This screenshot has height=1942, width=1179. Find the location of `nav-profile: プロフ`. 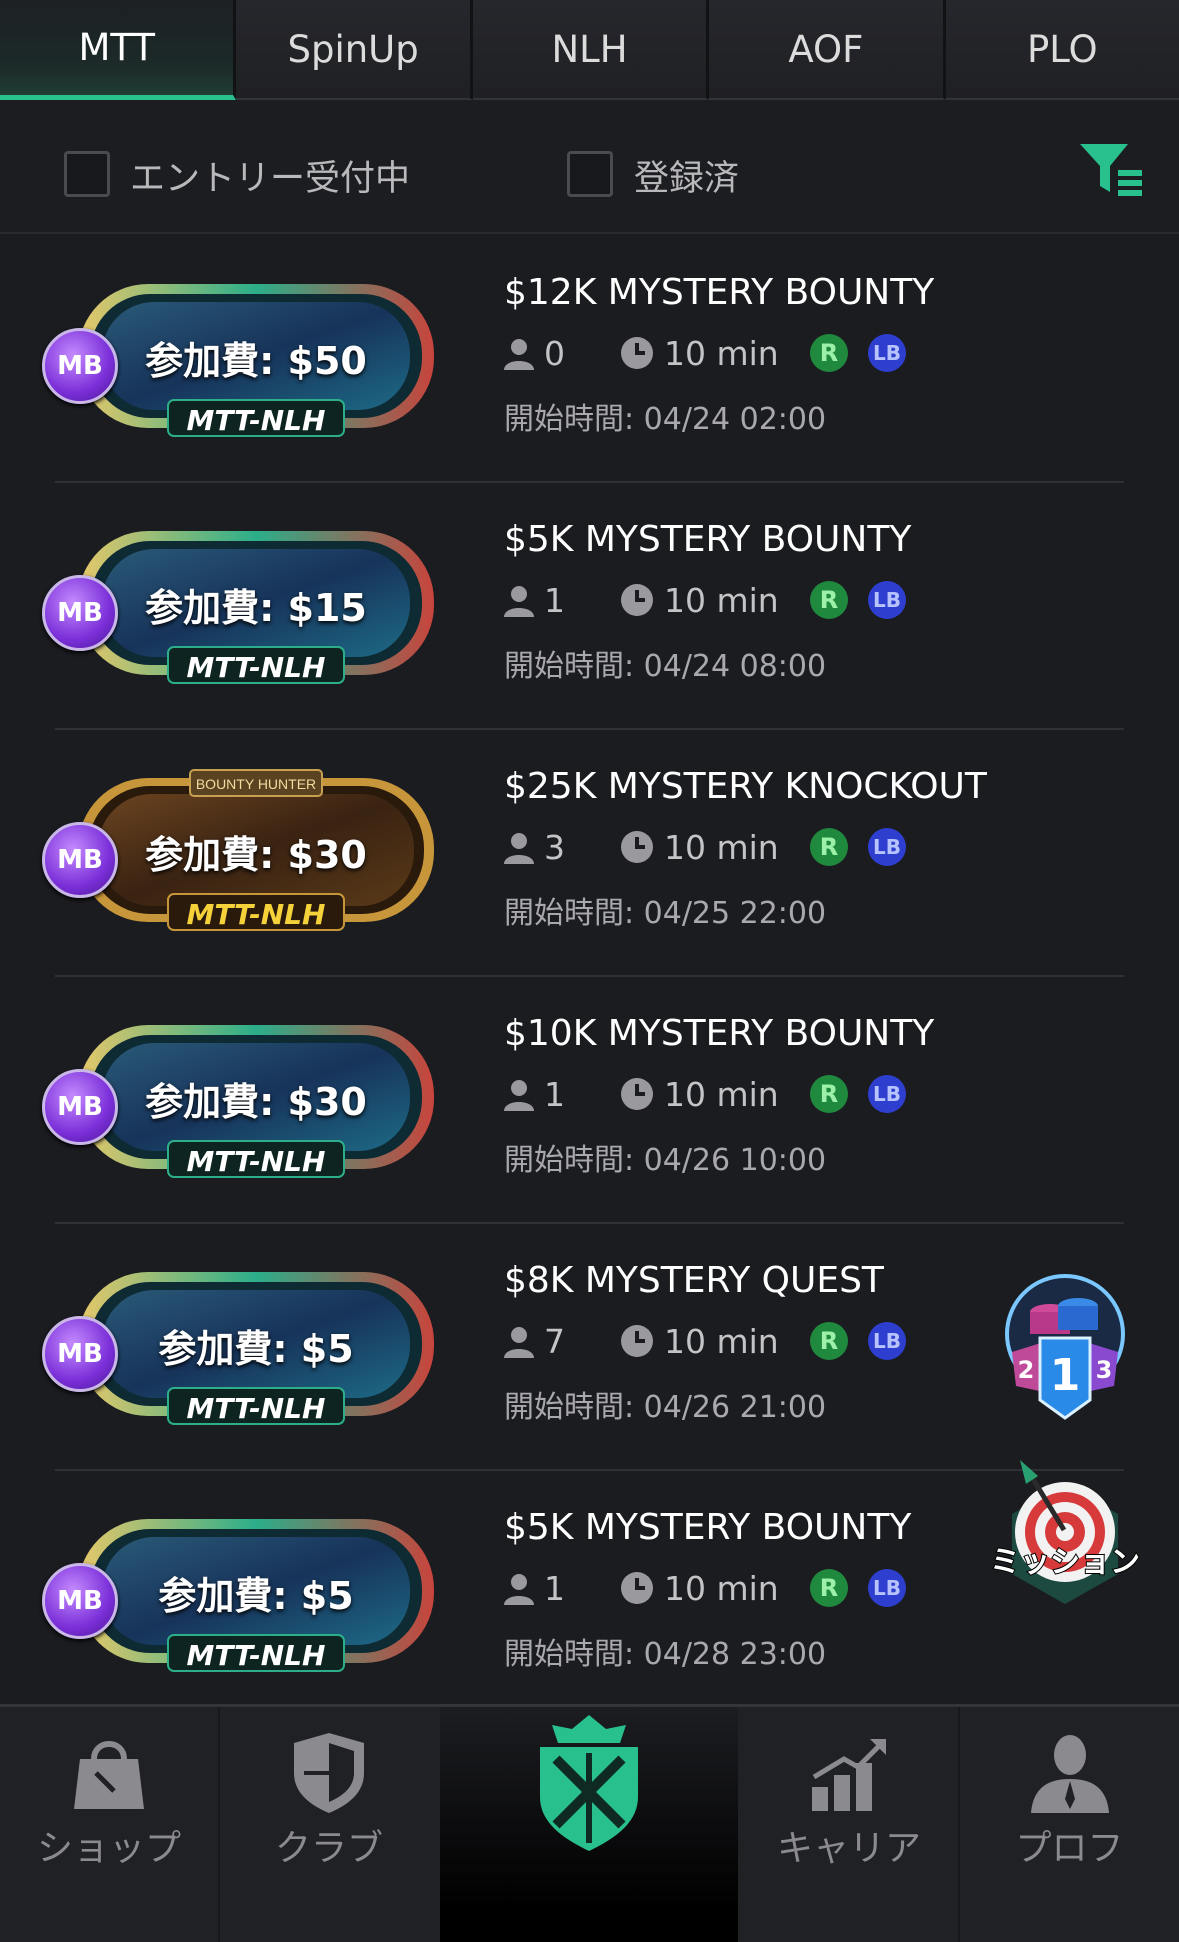

nav-profile: プロフ is located at coordinates (1069, 1824).